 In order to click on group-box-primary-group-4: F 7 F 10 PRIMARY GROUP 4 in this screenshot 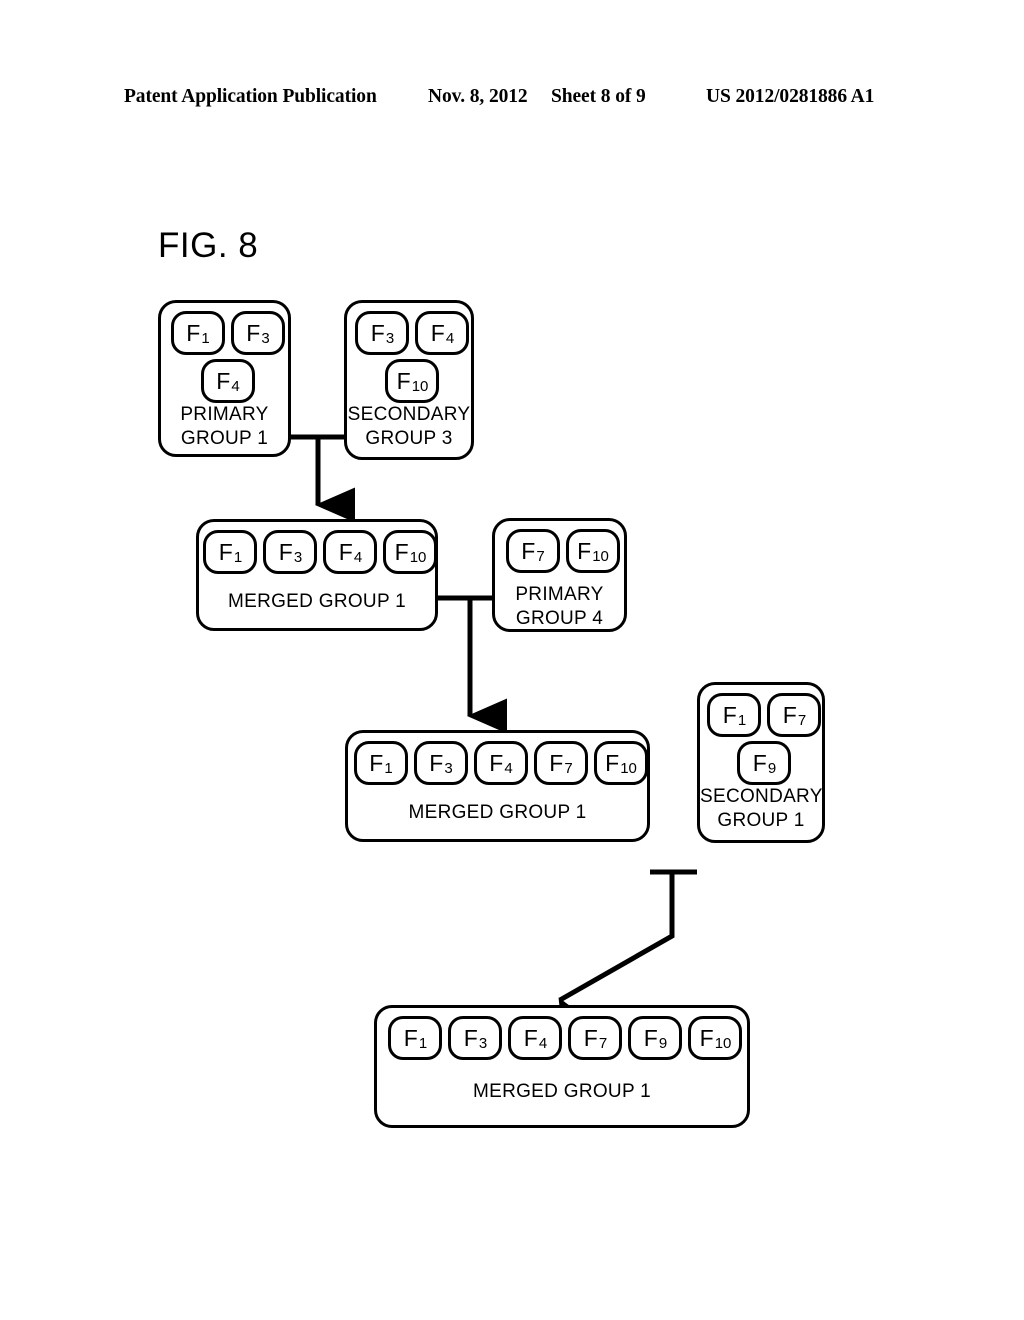, I will do `click(559, 575)`.